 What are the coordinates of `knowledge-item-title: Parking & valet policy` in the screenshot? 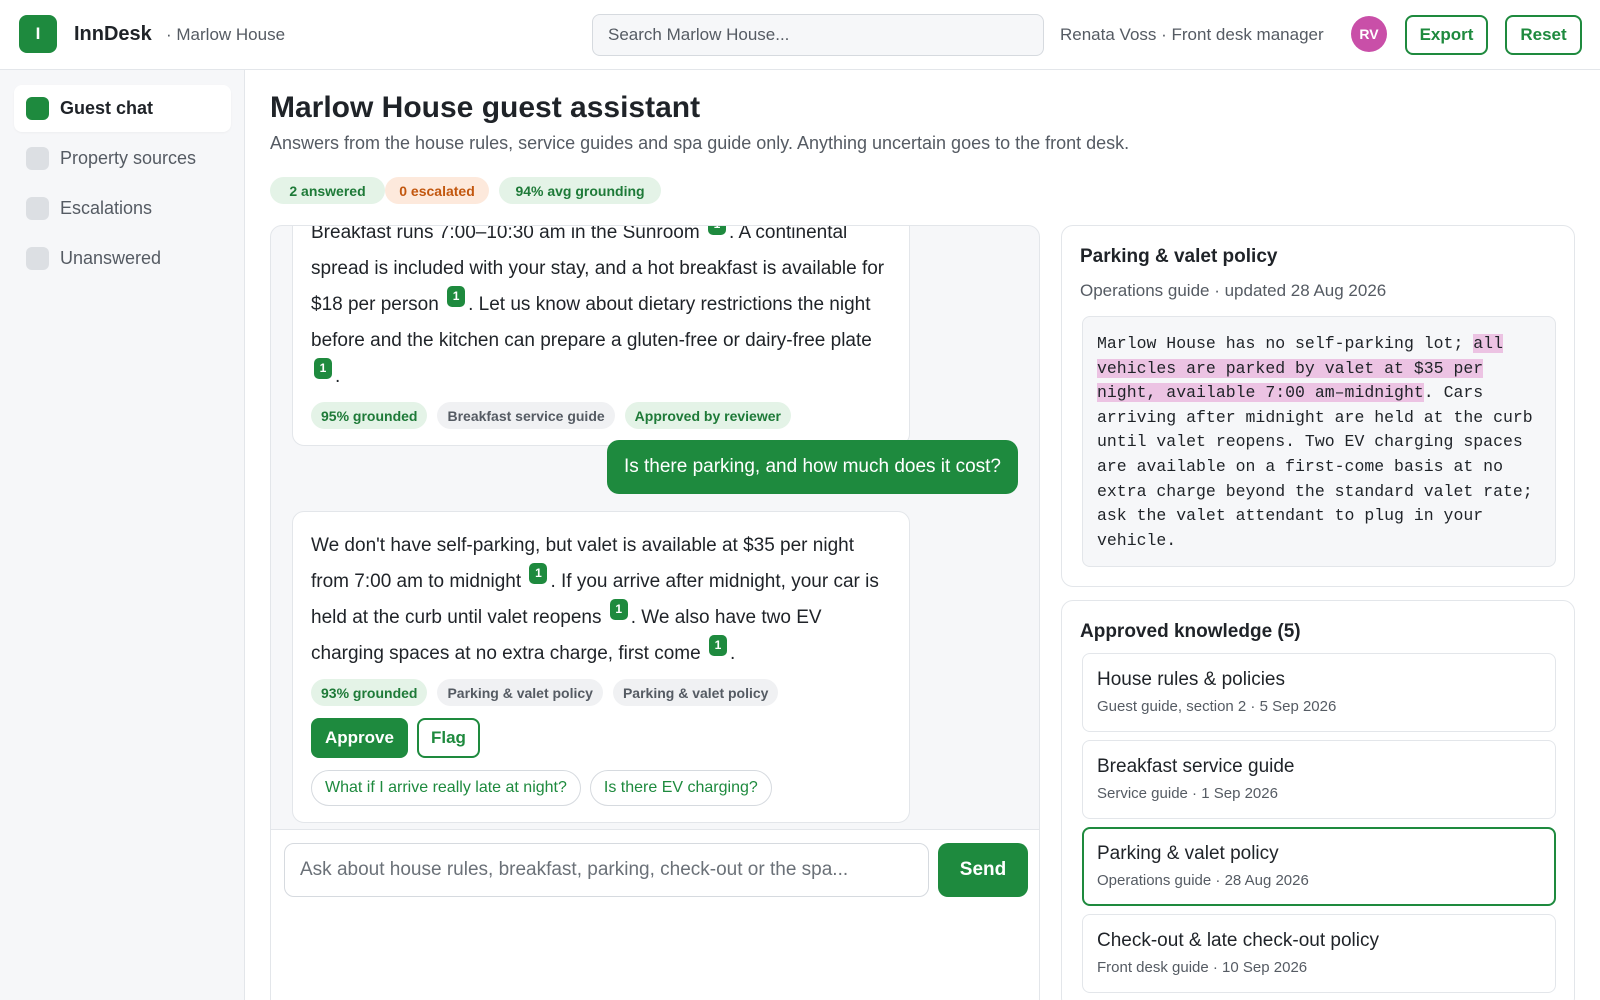 It's located at (1188, 853).